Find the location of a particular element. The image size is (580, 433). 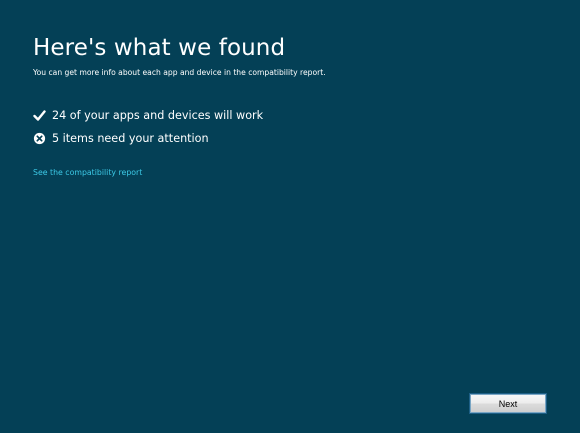

next-button: Next is located at coordinates (508, 403).